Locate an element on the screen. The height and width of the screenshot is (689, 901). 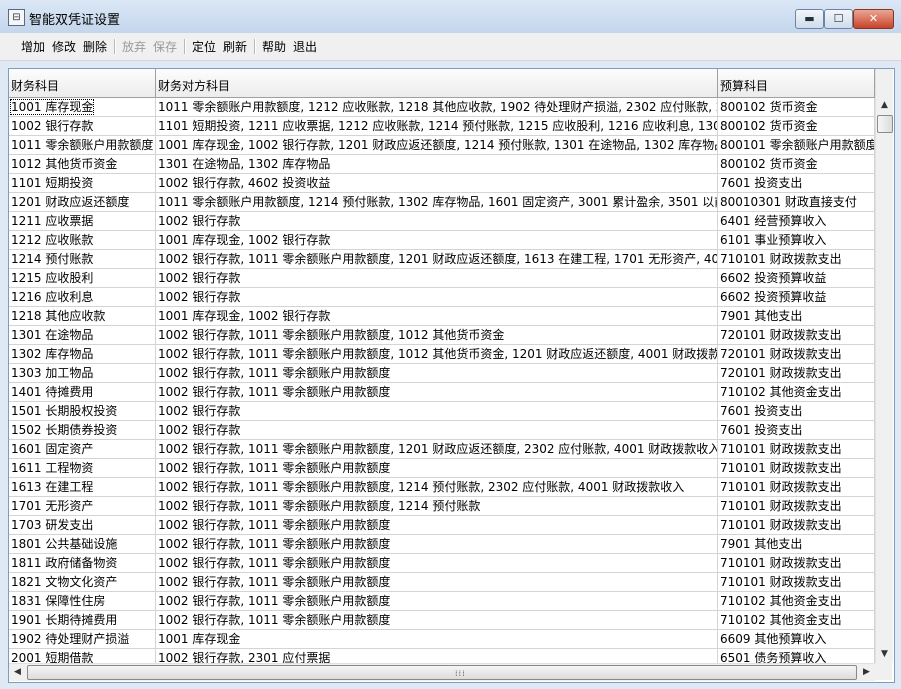
cell-budget-account: 6501 债务预算收入 is located at coordinates (796, 656).